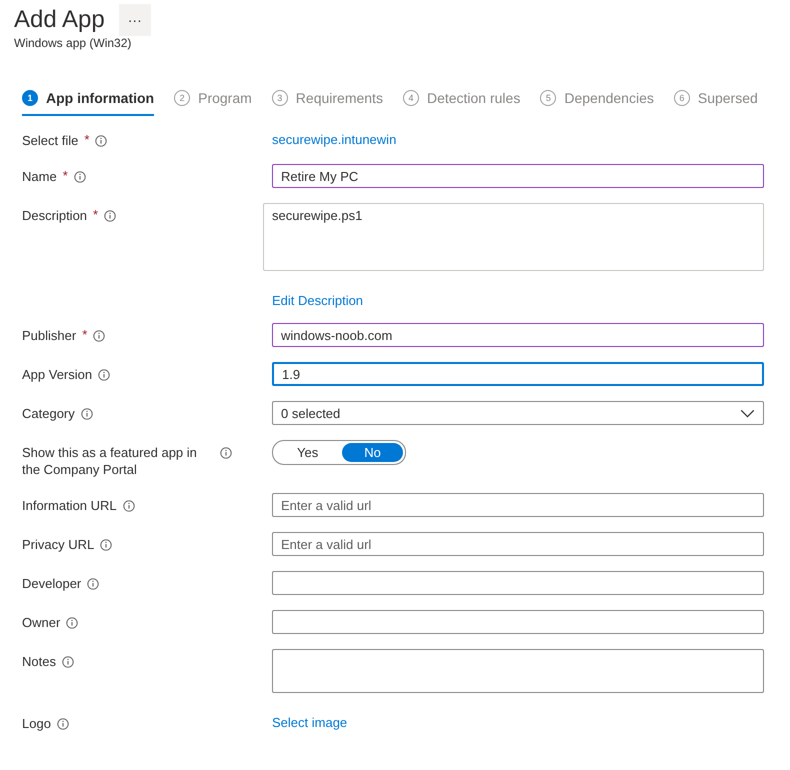 The height and width of the screenshot is (770, 790). What do you see at coordinates (41, 622) in the screenshot?
I see `field-label: Owner` at bounding box center [41, 622].